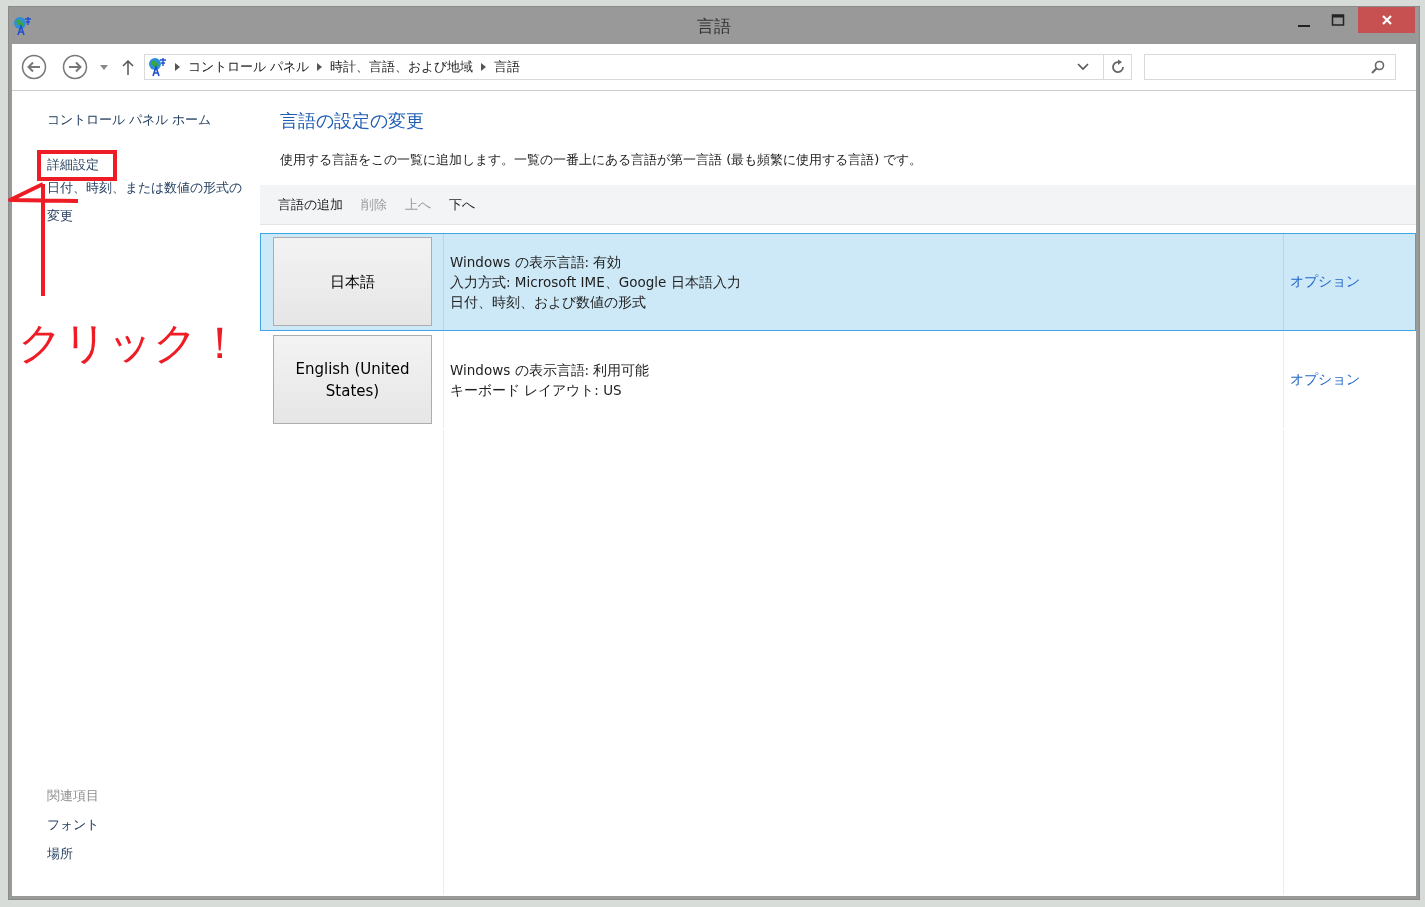 Image resolution: width=1425 pixels, height=907 pixels. Describe the element at coordinates (596, 282) in the screenshot. I see `language-detail: 入力方式: Microsoft IME、Google 日本語入力` at that location.